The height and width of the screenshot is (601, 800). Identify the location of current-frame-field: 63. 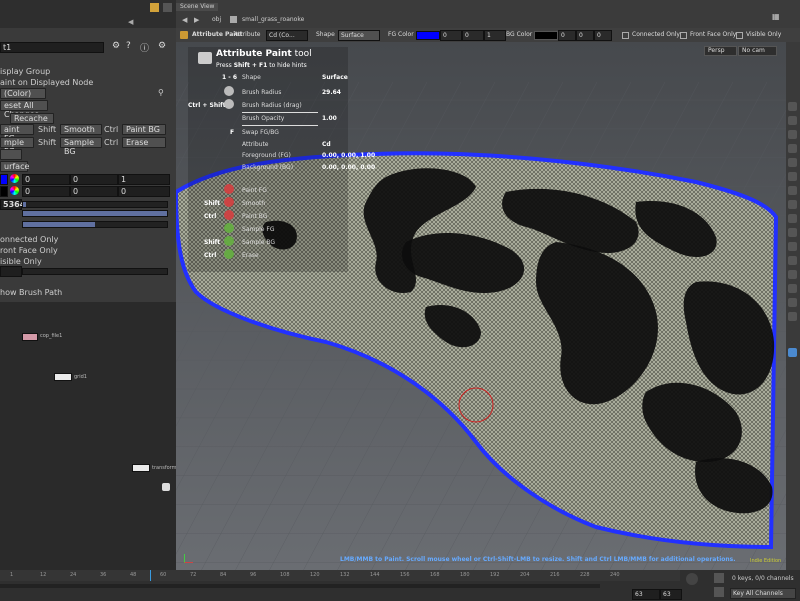
(646, 594).